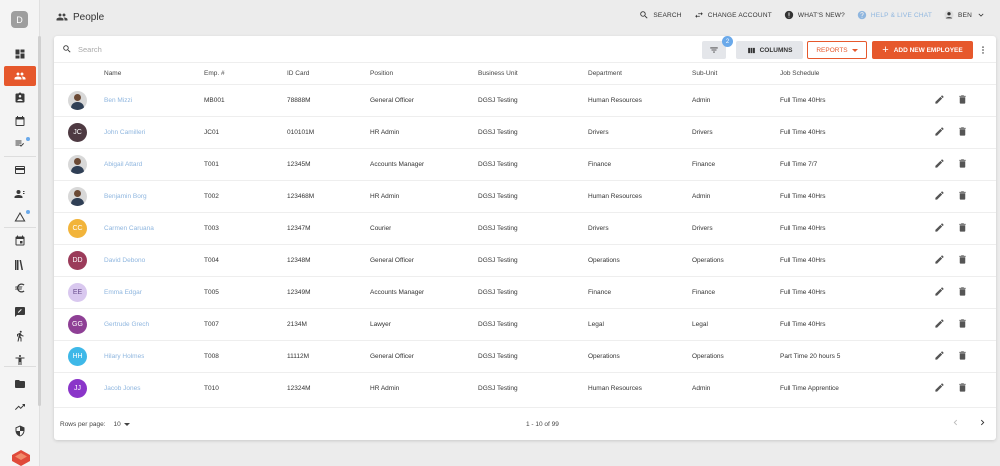  Describe the element at coordinates (20, 407) in the screenshot. I see `sidebar-item-trending` at that location.